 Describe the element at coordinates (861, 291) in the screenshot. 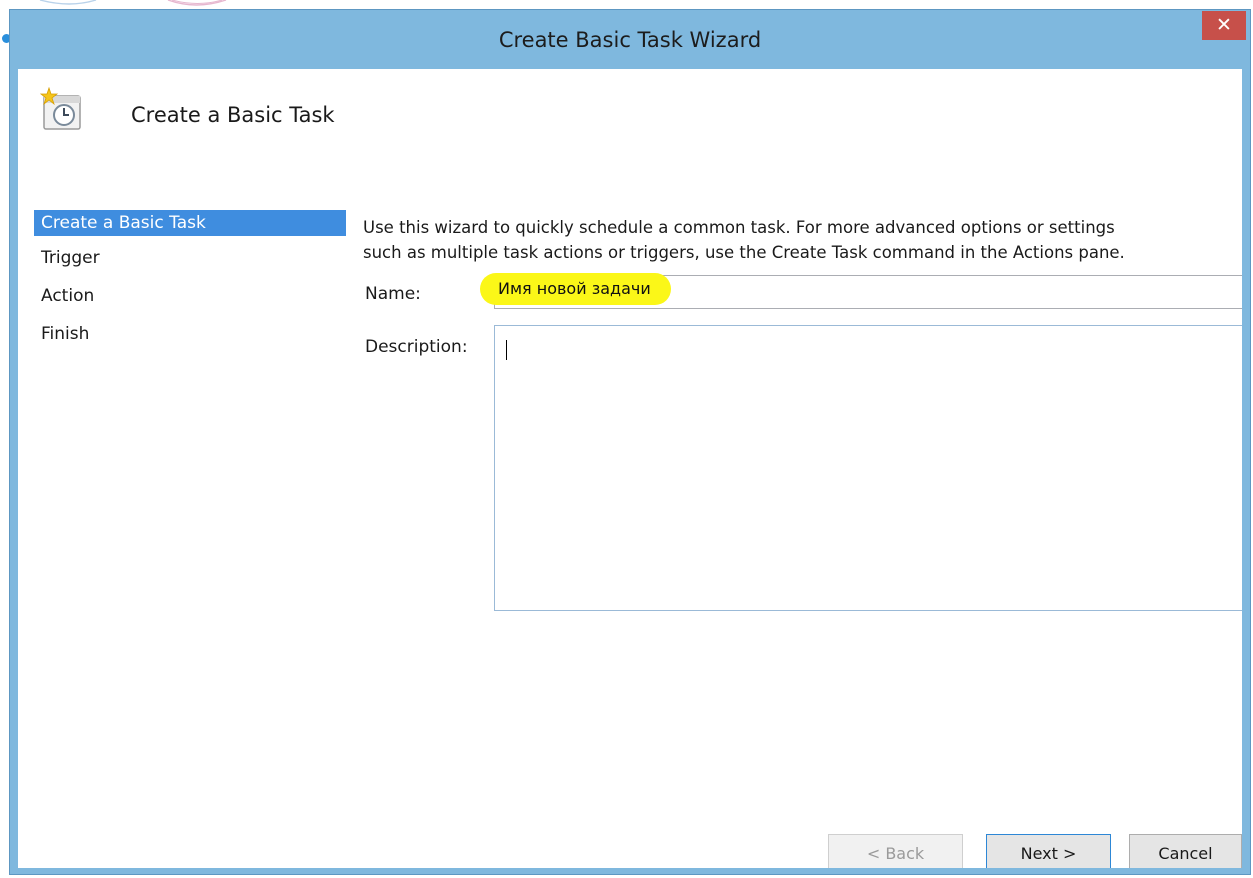

I see `name-field: Имя новой задачи` at that location.